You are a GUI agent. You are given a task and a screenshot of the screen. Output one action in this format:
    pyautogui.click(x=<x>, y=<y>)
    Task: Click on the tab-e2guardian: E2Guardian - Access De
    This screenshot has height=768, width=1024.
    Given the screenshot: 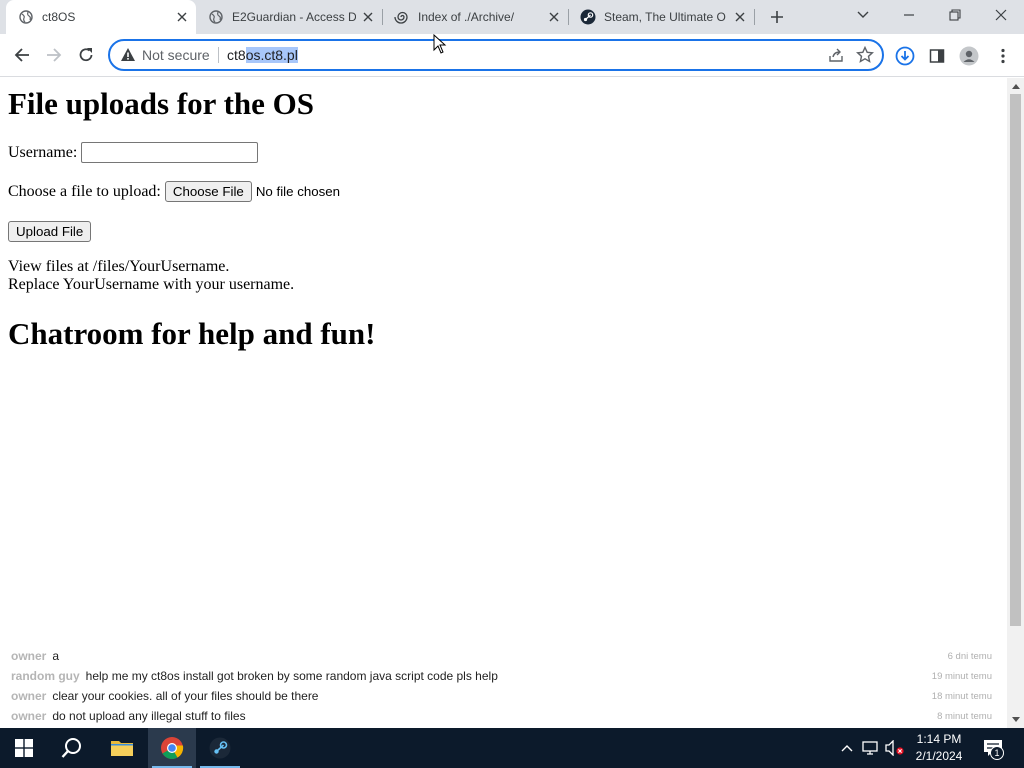 What is the action you would take?
    pyautogui.click(x=289, y=17)
    